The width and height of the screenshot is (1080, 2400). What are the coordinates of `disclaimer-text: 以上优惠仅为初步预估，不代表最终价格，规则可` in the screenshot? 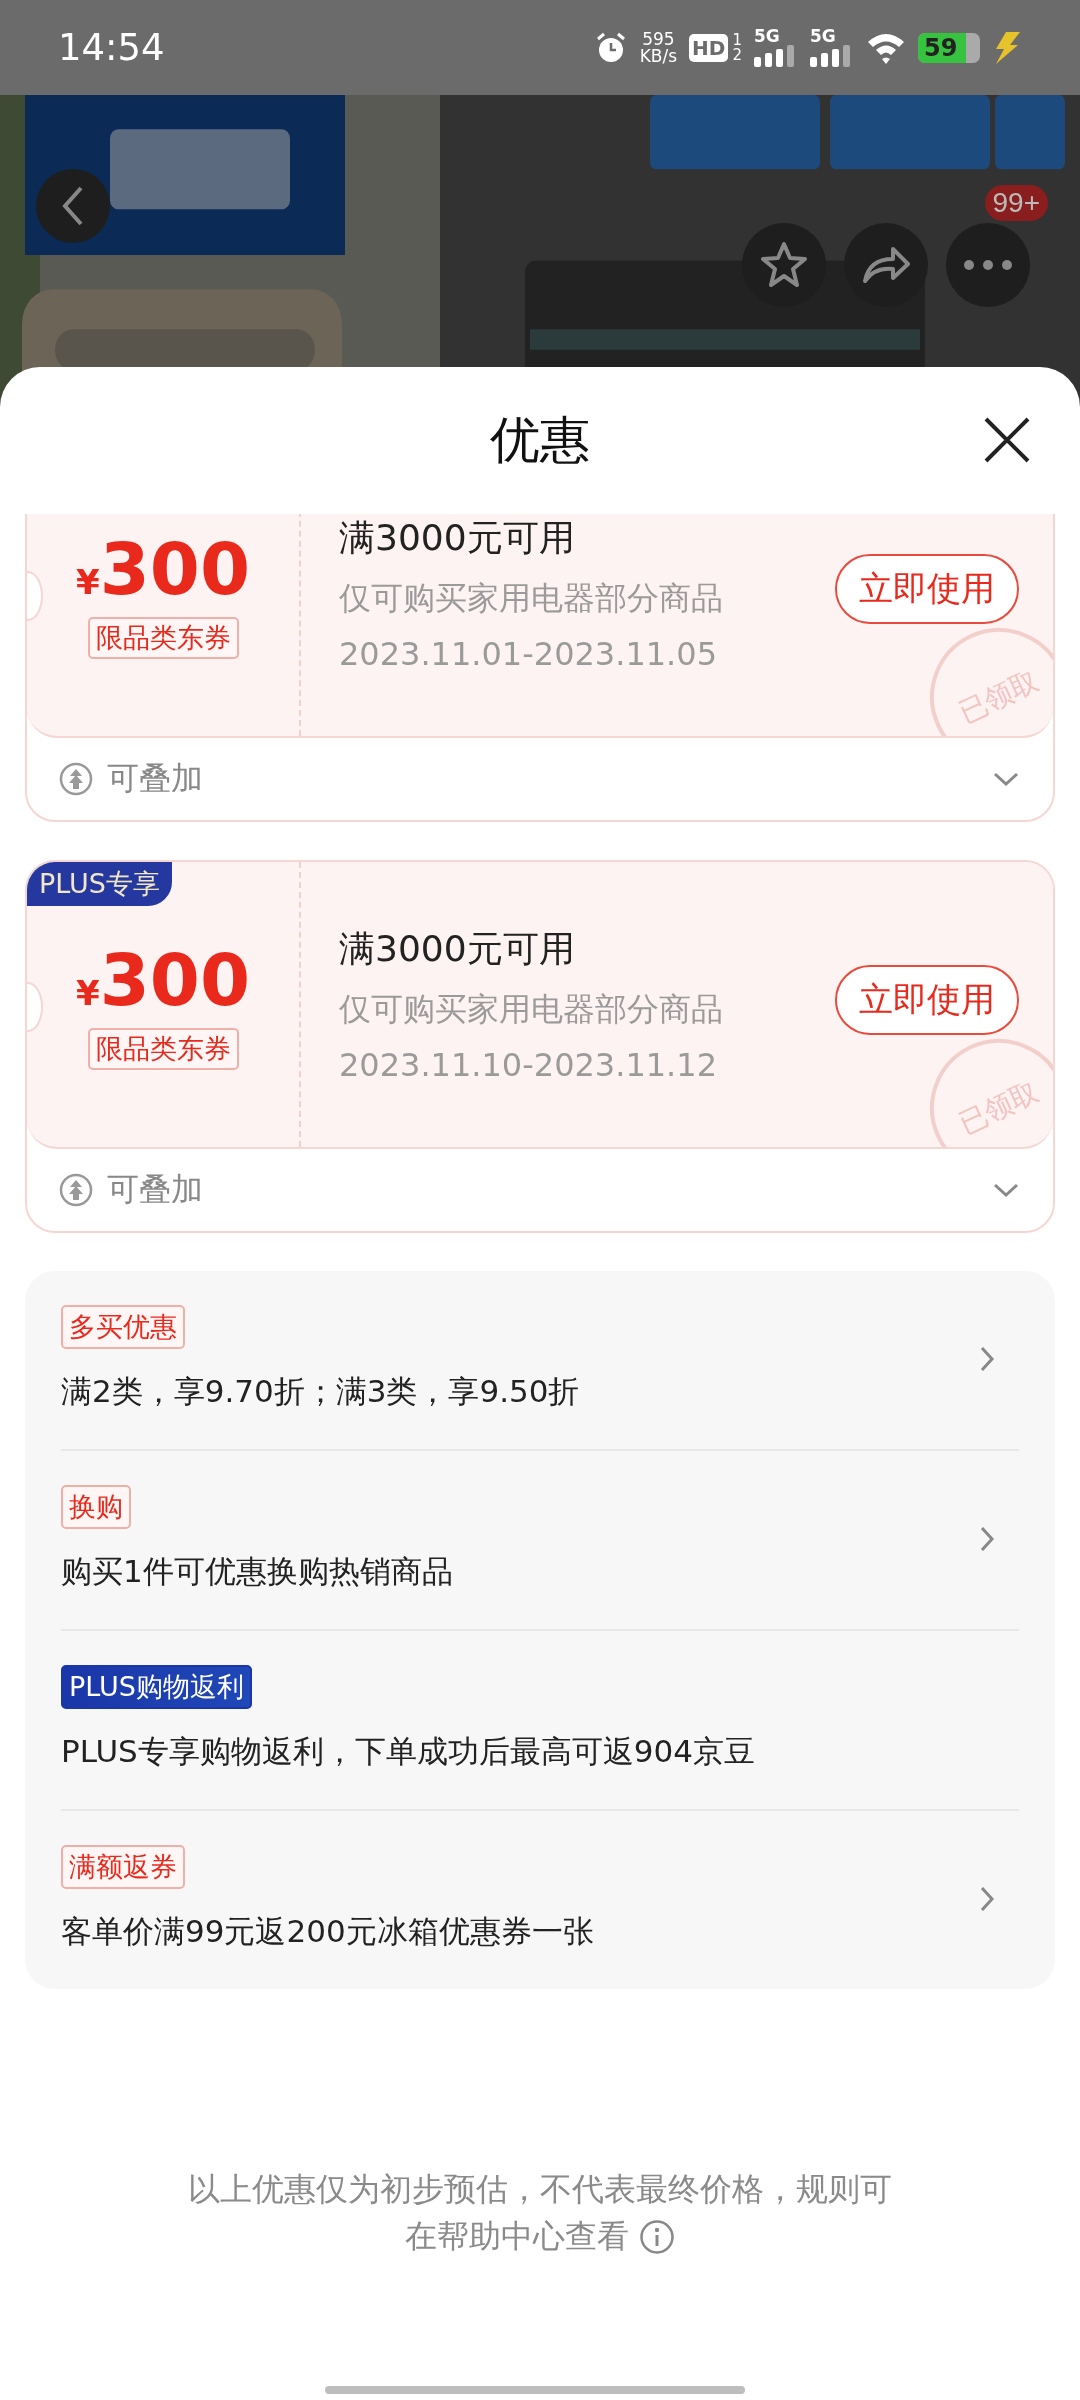 It's located at (540, 2189).